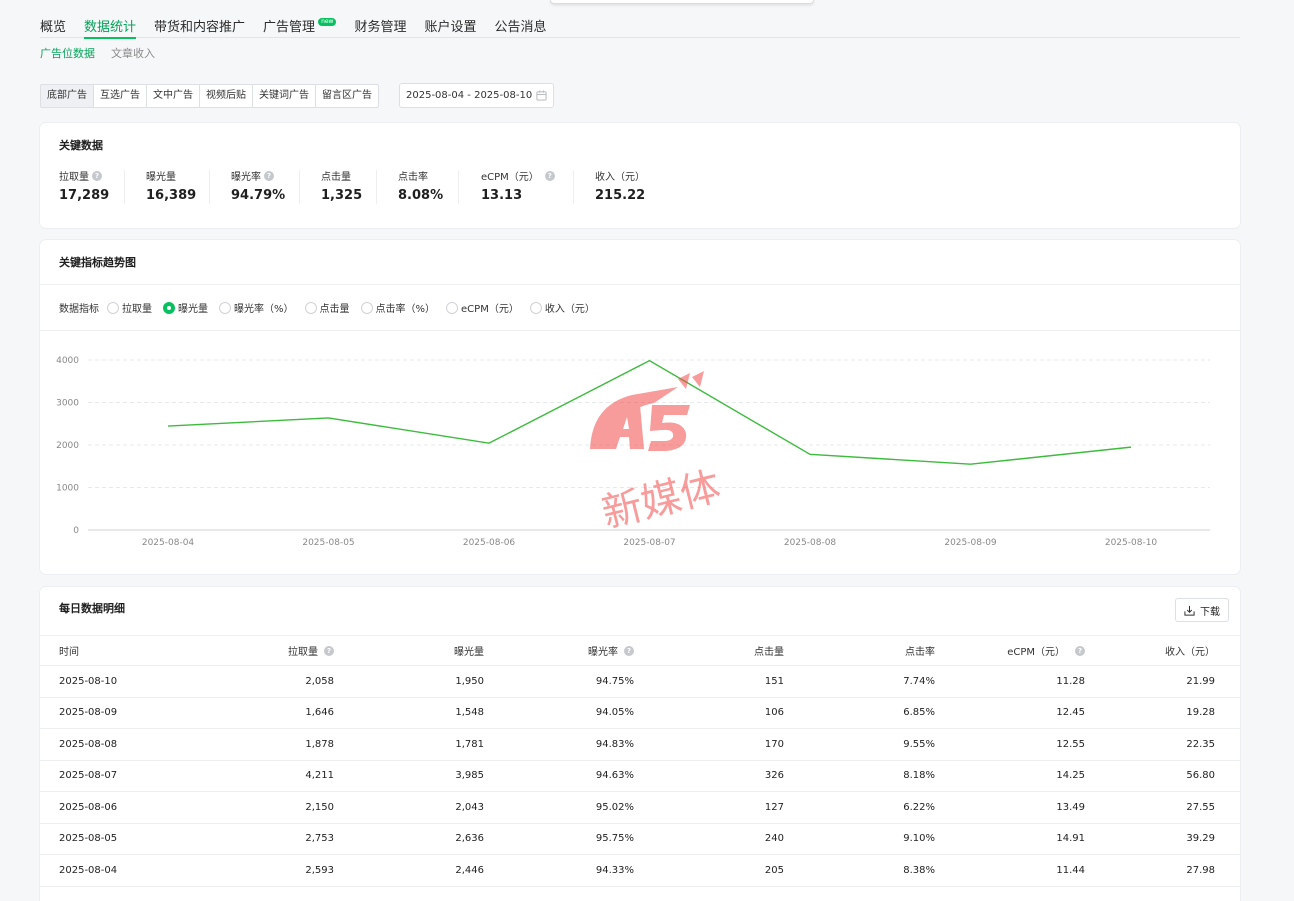 This screenshot has width=1294, height=901. What do you see at coordinates (1200, 870) in the screenshot?
I see `table-cell: 27.98` at bounding box center [1200, 870].